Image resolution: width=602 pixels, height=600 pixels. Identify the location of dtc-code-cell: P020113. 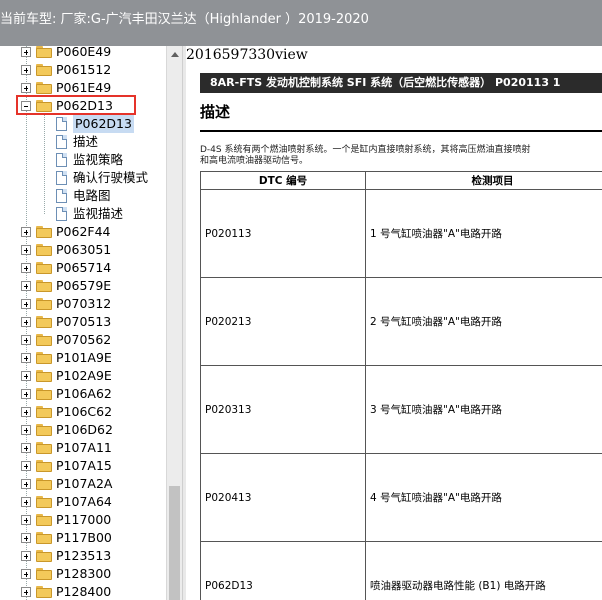
(283, 233).